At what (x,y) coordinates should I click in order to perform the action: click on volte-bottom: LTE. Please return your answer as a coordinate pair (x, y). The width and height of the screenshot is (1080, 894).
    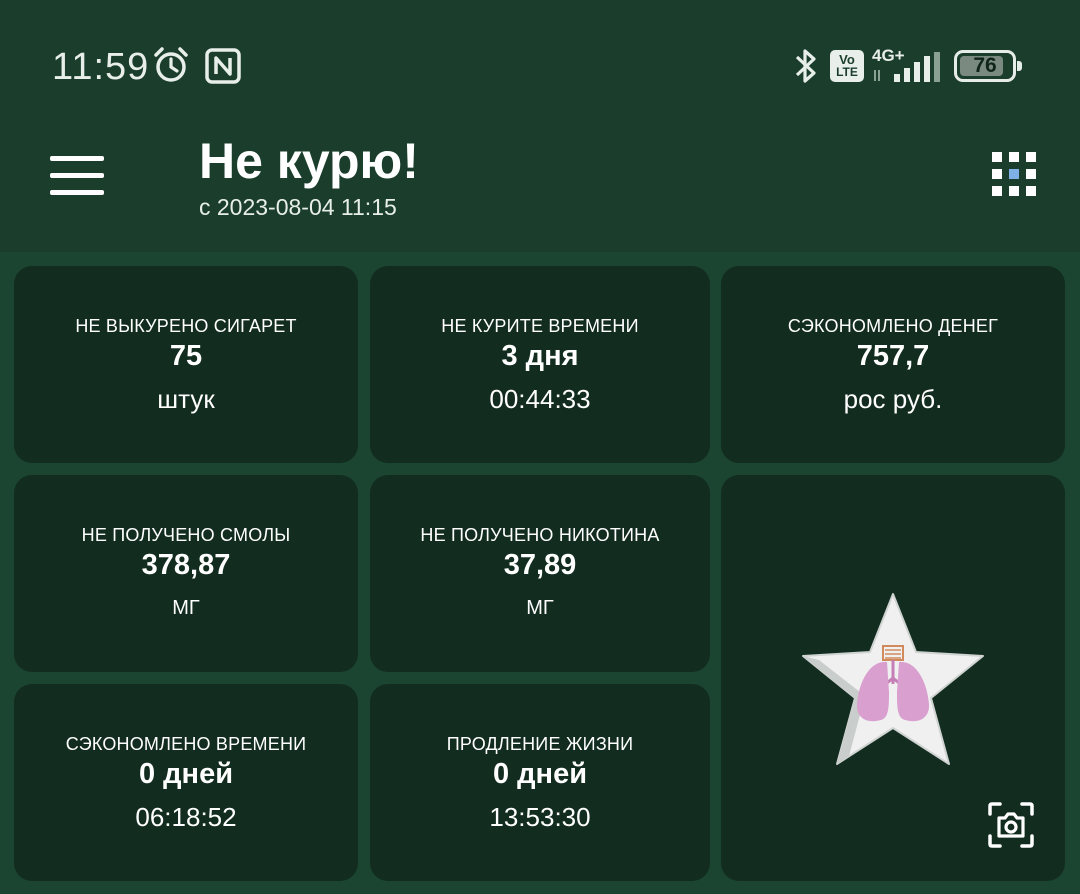
    Looking at the image, I should click on (847, 72).